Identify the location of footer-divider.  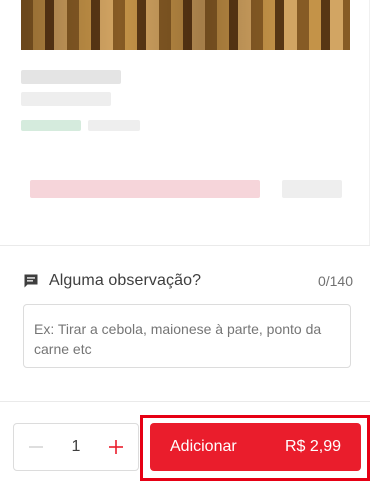
(185, 401).